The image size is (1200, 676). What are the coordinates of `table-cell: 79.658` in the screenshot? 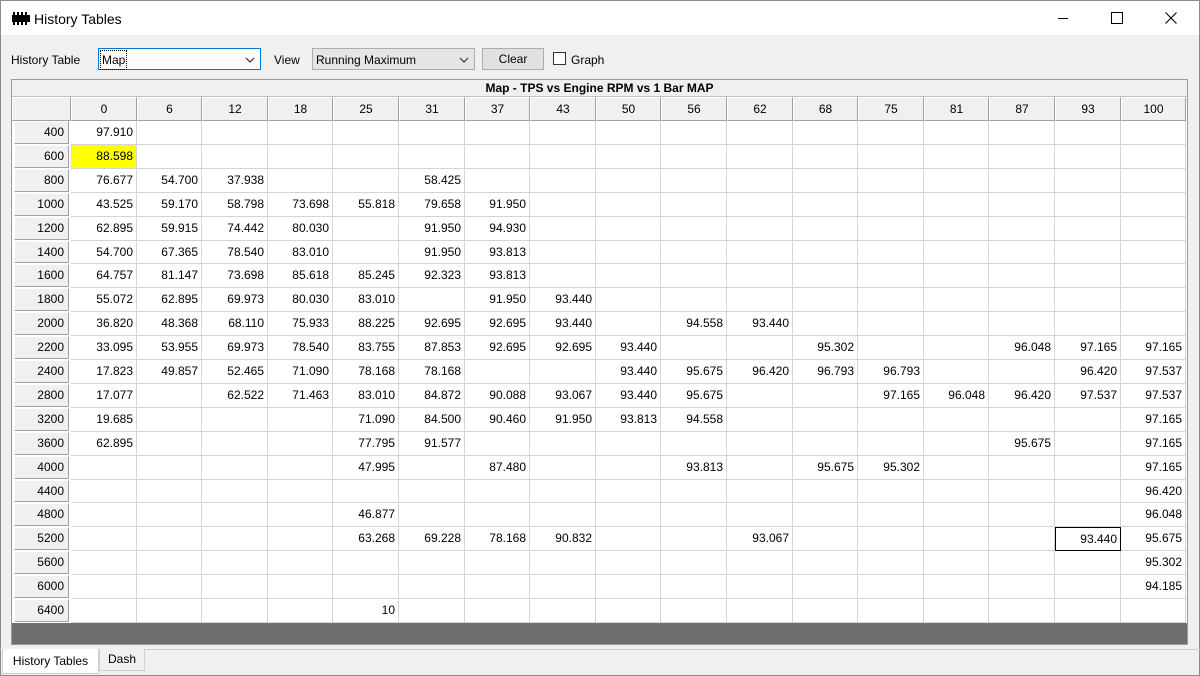 It's located at (432, 205).